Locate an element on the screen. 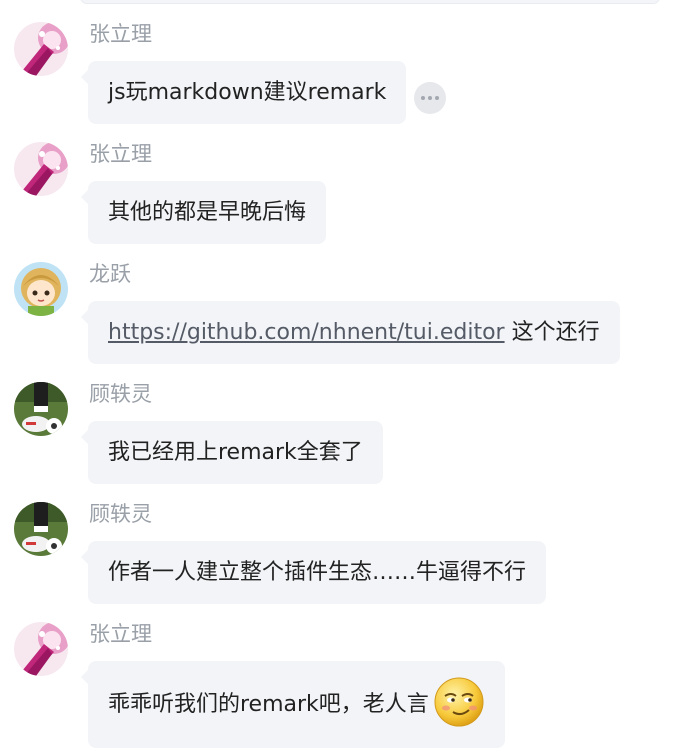  smirk-emoji-icon is located at coordinates (459, 702).